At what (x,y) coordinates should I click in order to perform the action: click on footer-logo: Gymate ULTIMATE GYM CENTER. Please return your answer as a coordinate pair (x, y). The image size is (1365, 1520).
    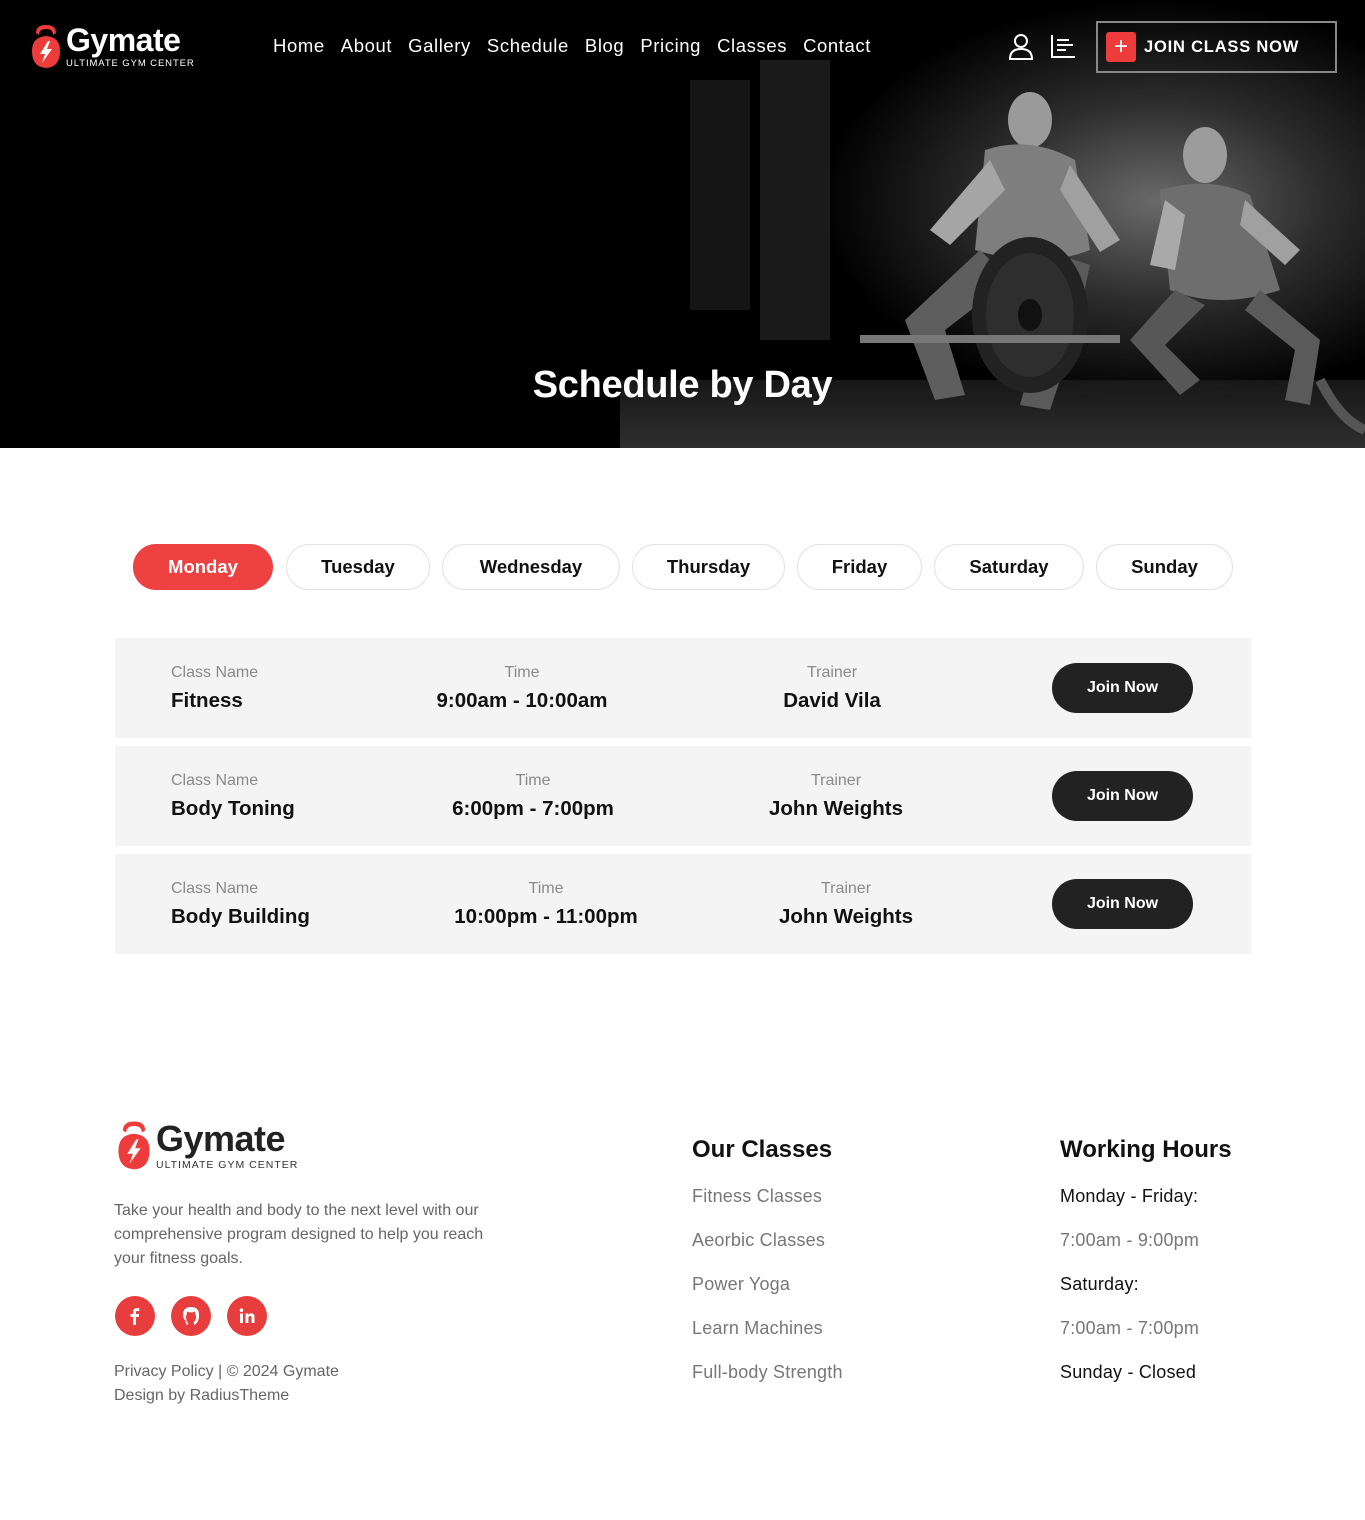
    Looking at the image, I should click on (224, 1146).